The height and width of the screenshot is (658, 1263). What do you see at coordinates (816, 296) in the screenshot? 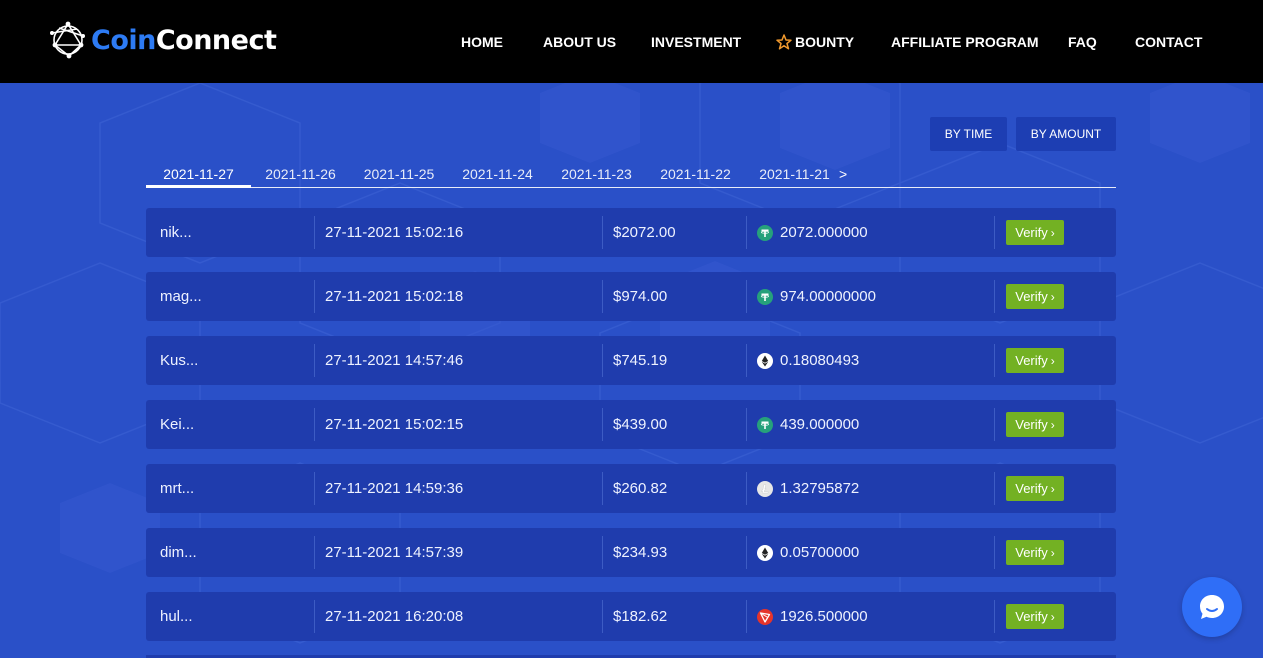
I see `row-crypto-amount: 974.00000000` at bounding box center [816, 296].